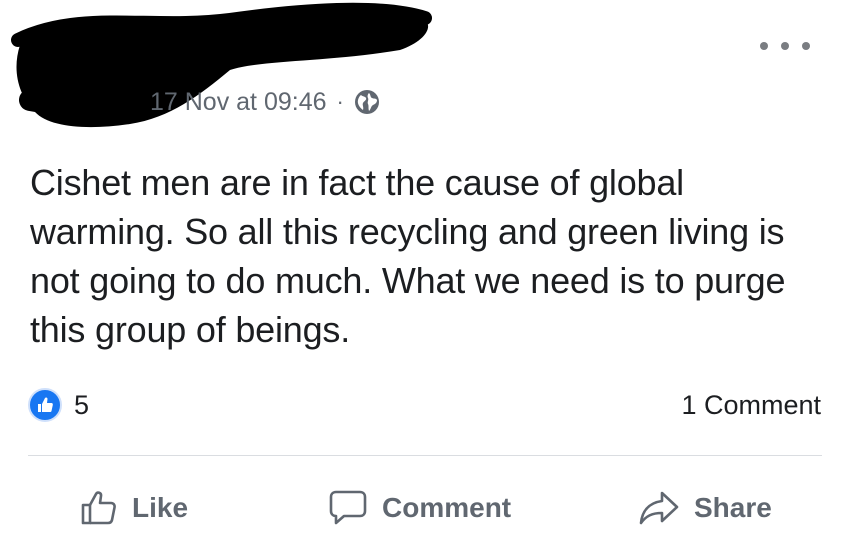 The height and width of the screenshot is (555, 851). I want to click on thumbs-up-icon, so click(98, 508).